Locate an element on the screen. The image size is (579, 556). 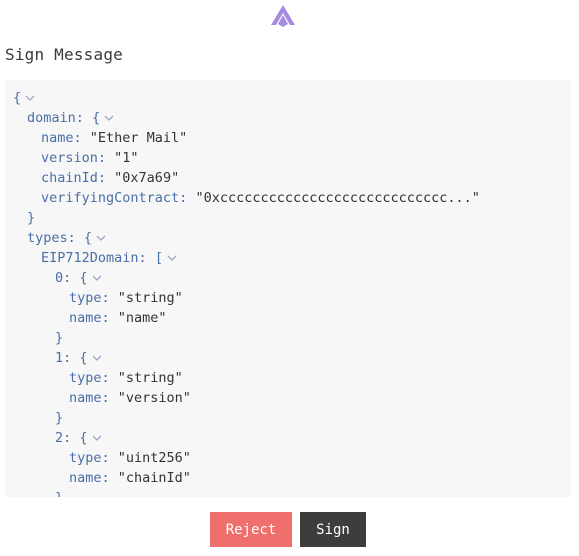
json-line: 1: { is located at coordinates (79, 358).